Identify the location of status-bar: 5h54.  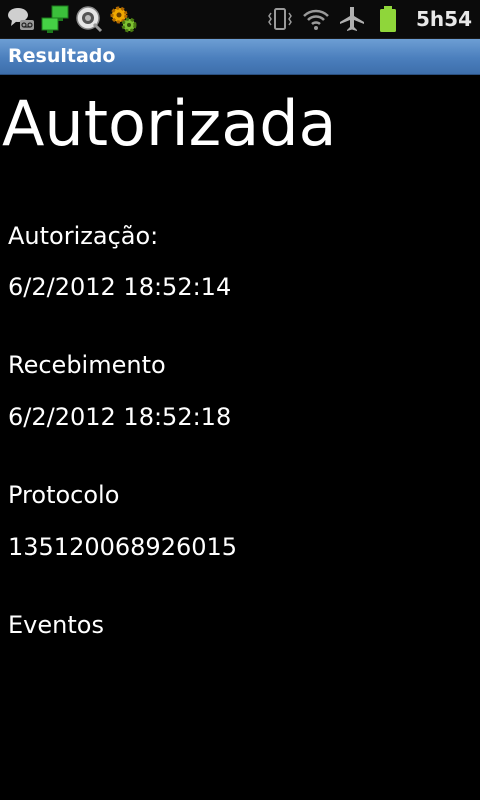
(240, 19).